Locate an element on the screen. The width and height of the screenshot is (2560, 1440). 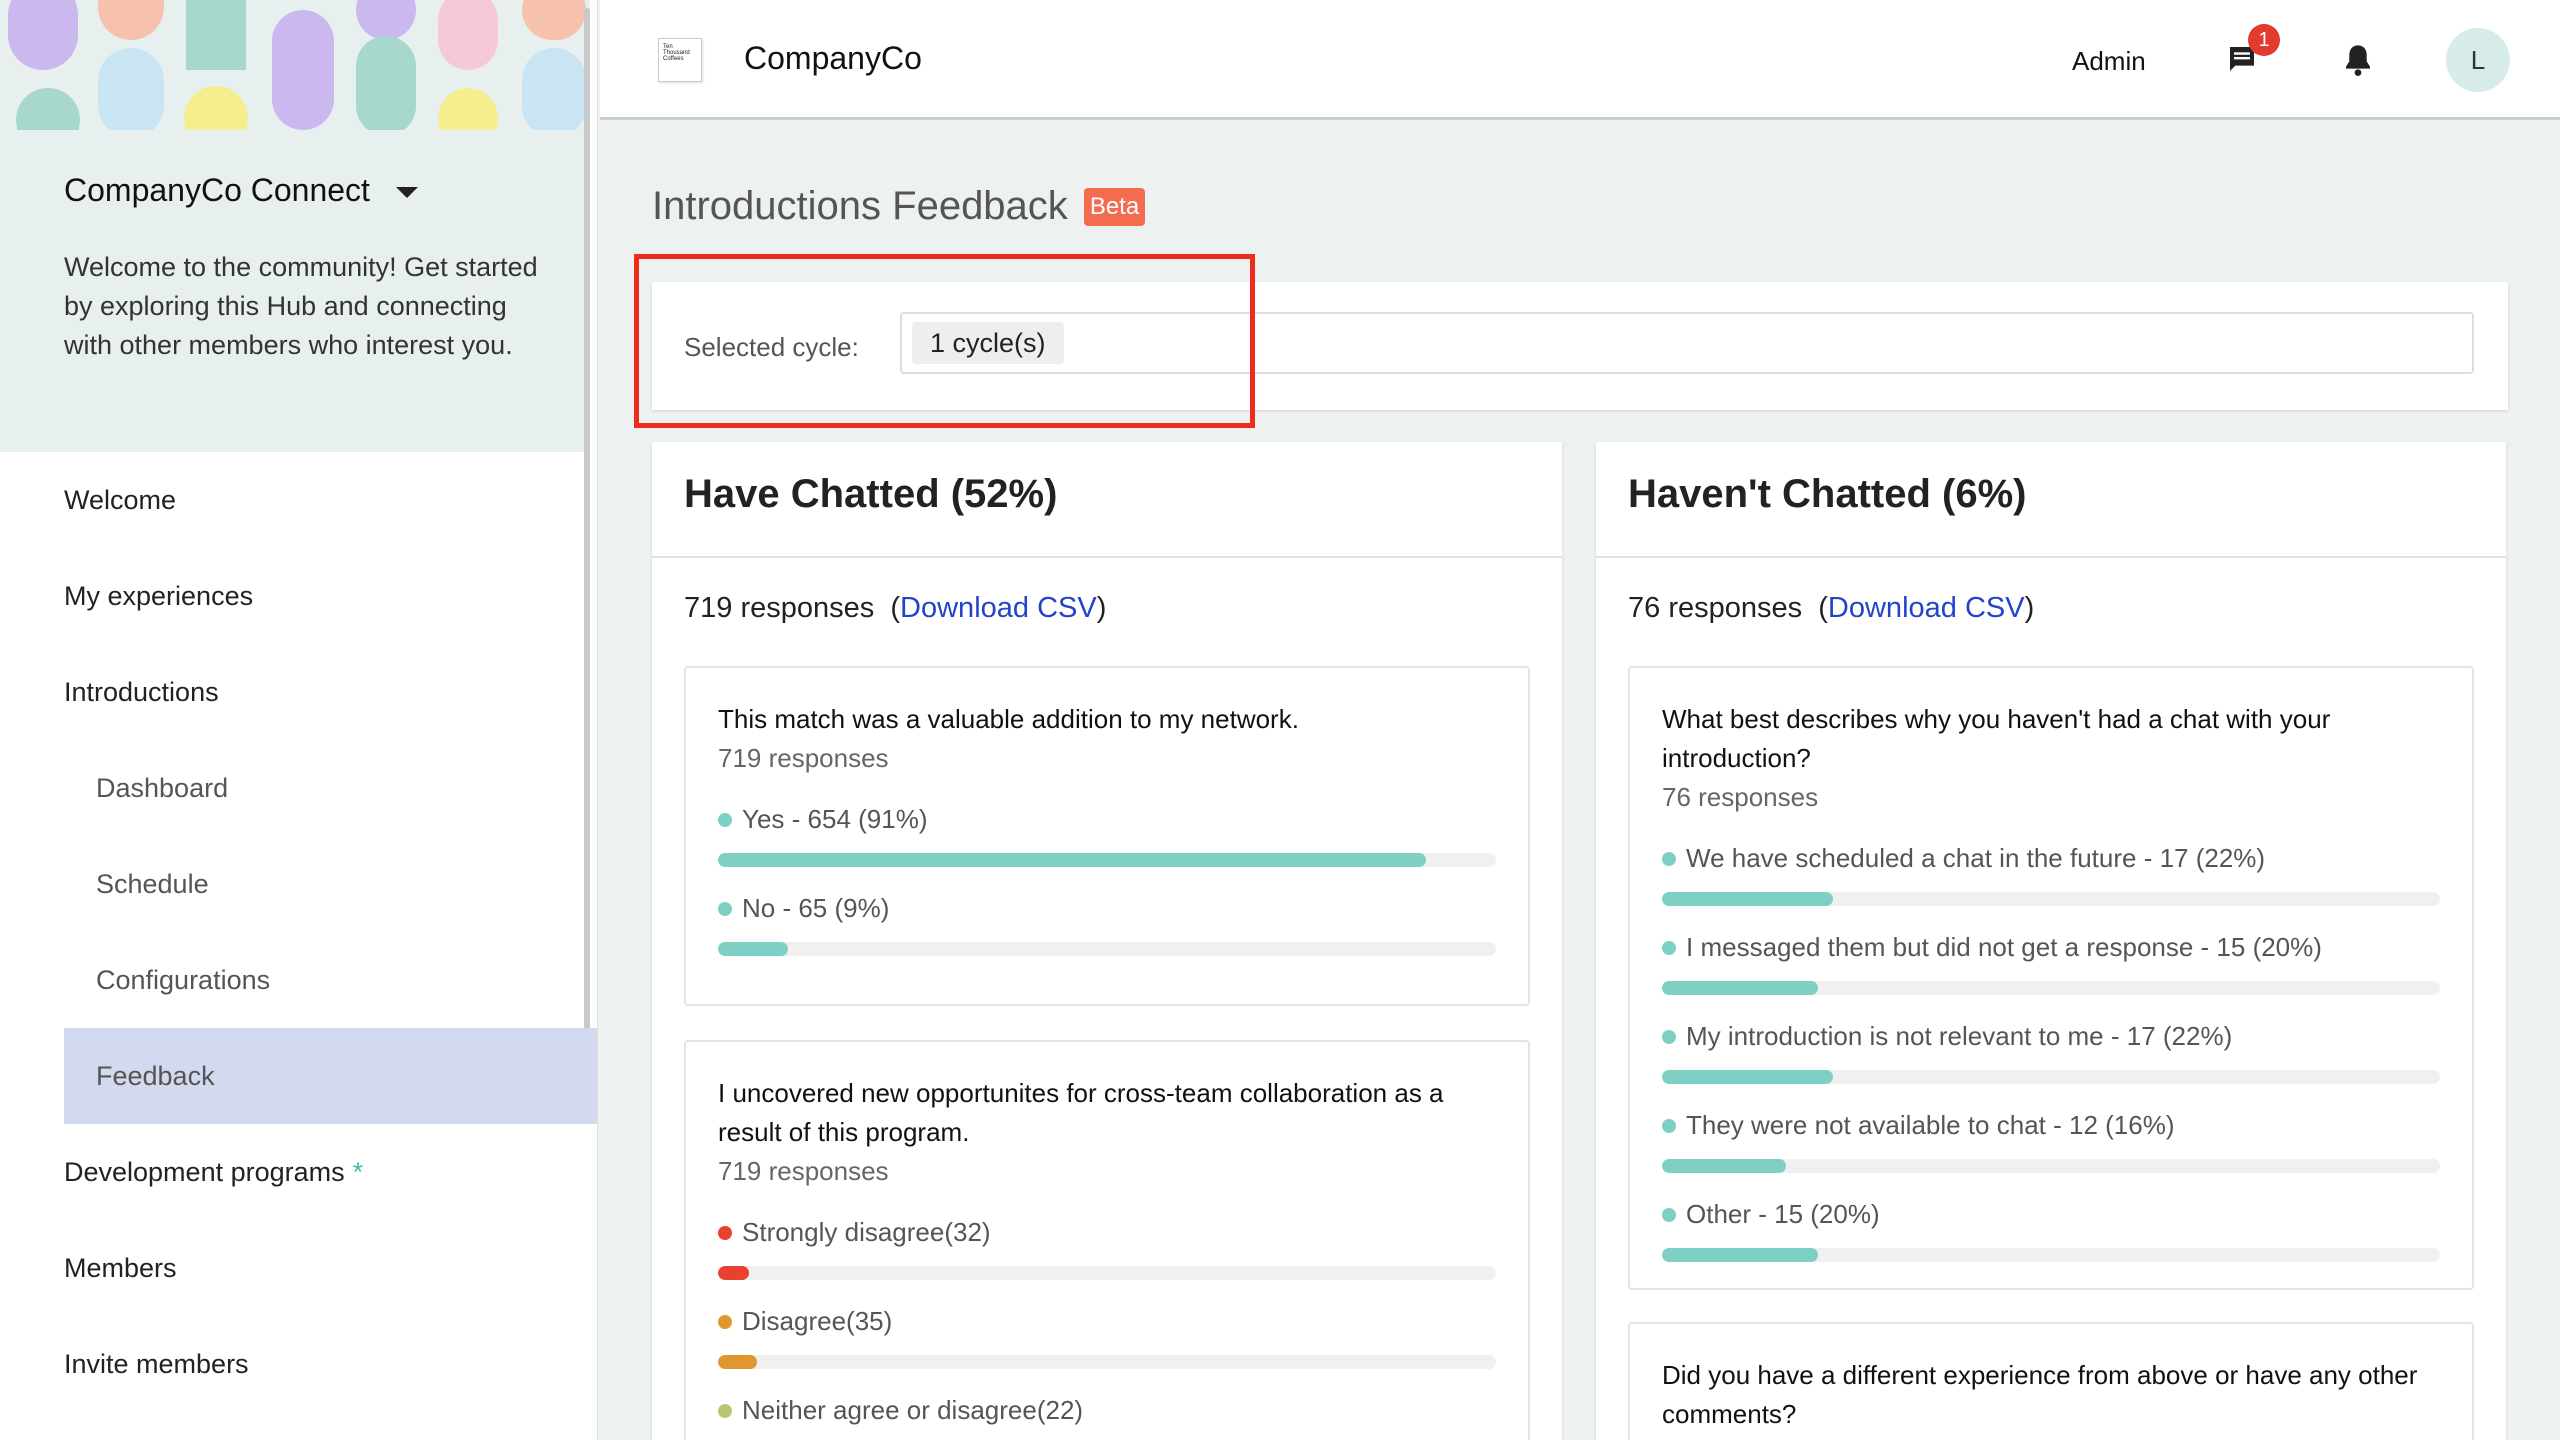
option-label-row: Yes - 654 (91%) is located at coordinates (1107, 819).